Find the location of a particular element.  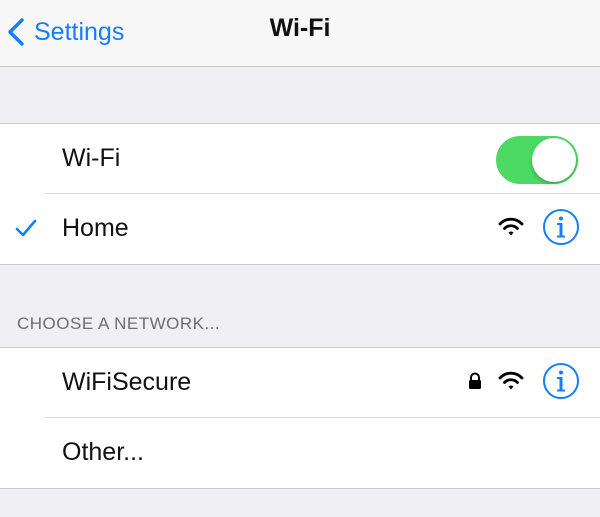

checkmark-icon is located at coordinates (26, 228).